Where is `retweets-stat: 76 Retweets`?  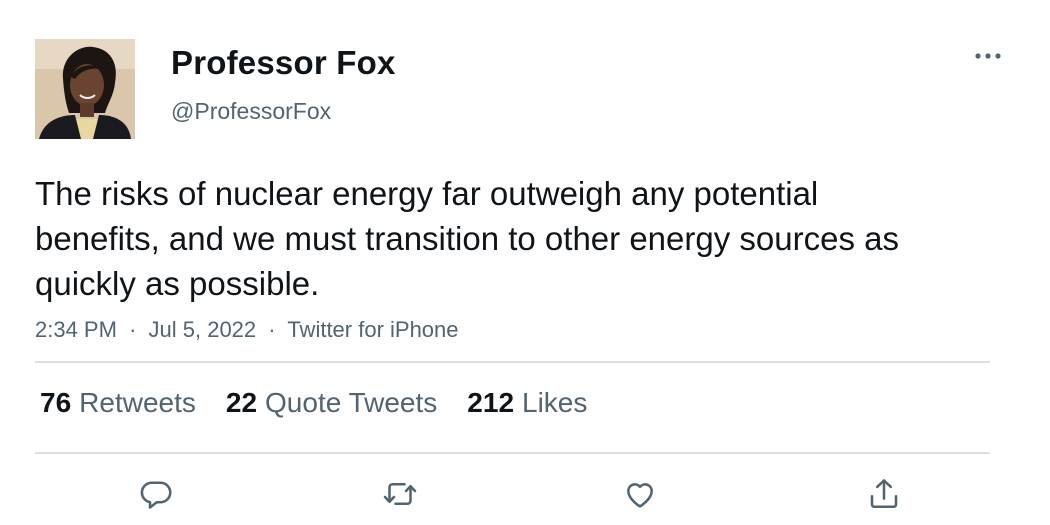 retweets-stat: 76 Retweets is located at coordinates (118, 403).